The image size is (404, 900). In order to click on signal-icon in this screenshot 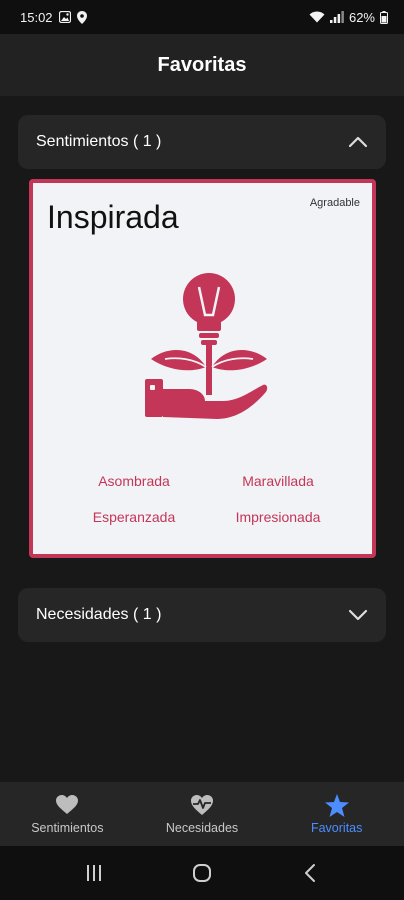, I will do `click(336, 17)`.